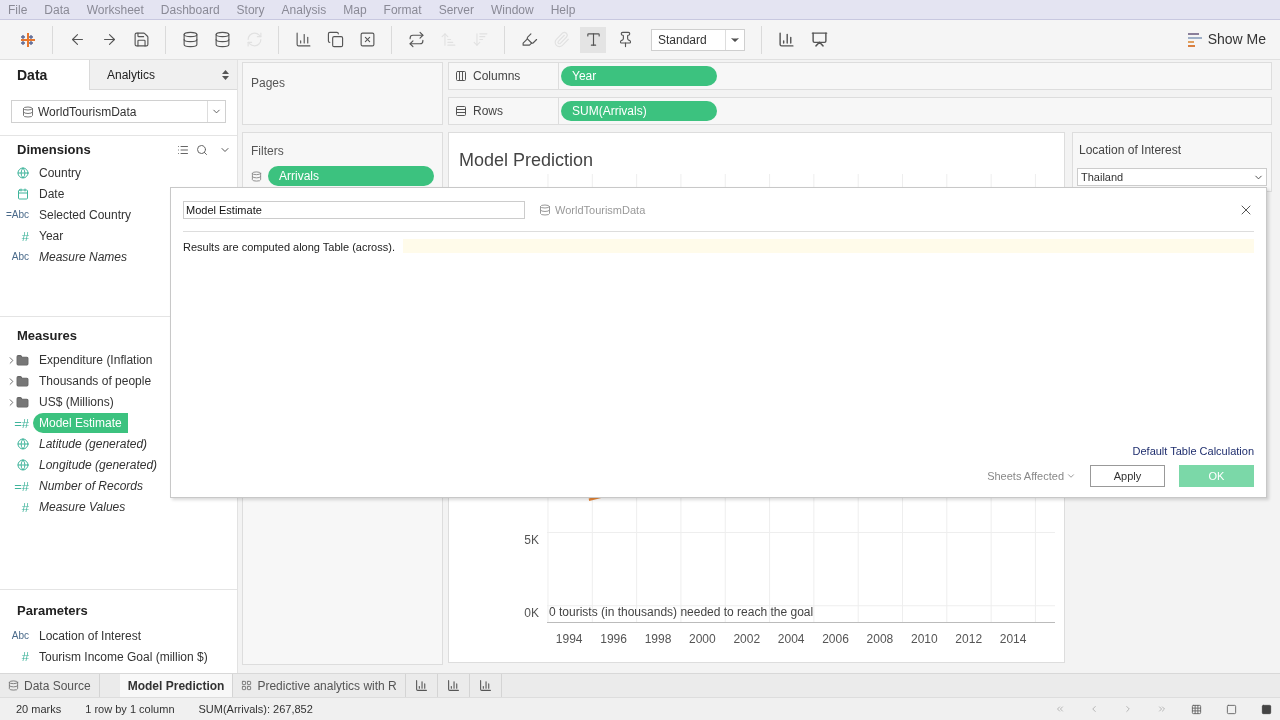 This screenshot has width=1280, height=720. Describe the element at coordinates (569, 639) in the screenshot. I see `axis-label: 1994` at that location.